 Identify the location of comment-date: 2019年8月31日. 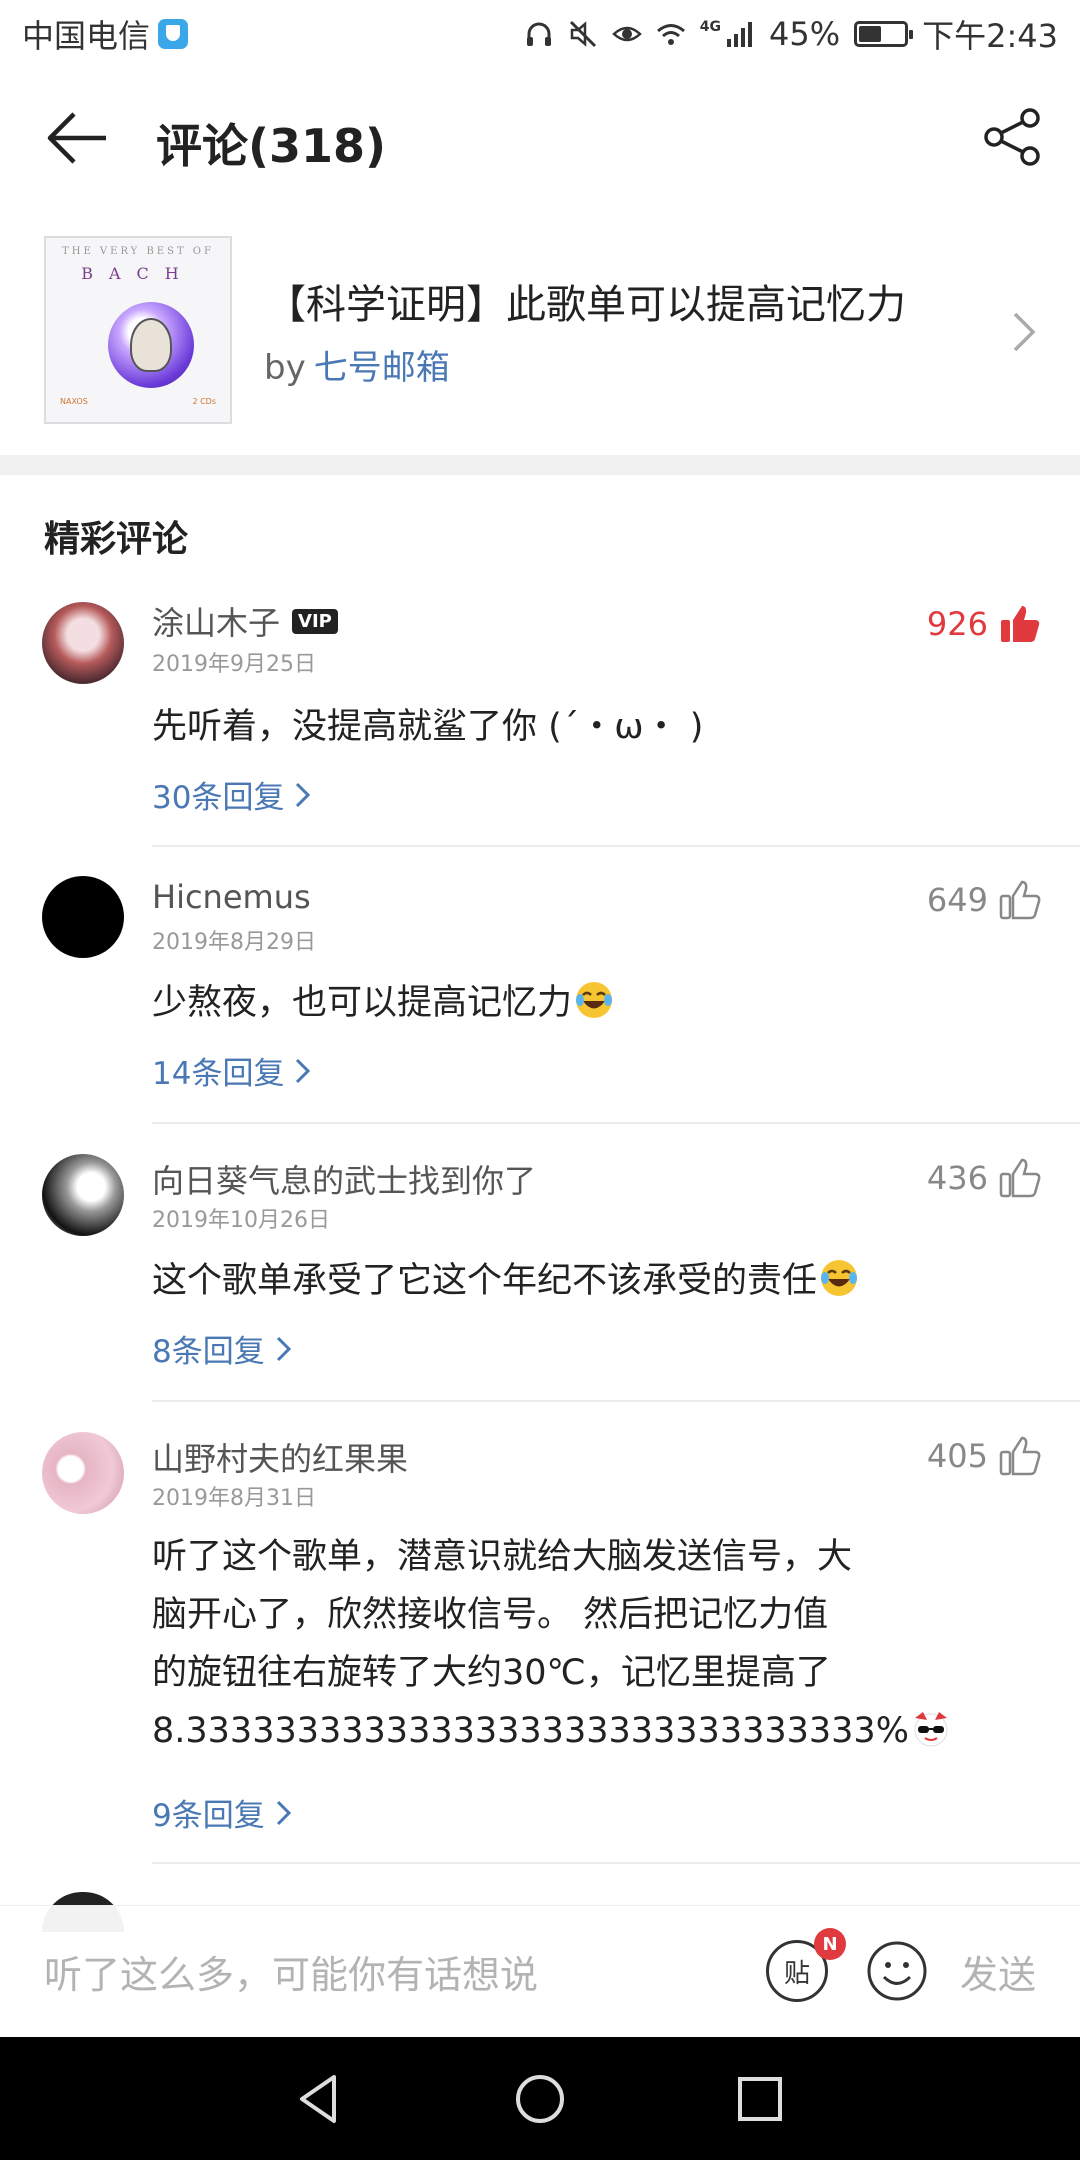
(234, 1498).